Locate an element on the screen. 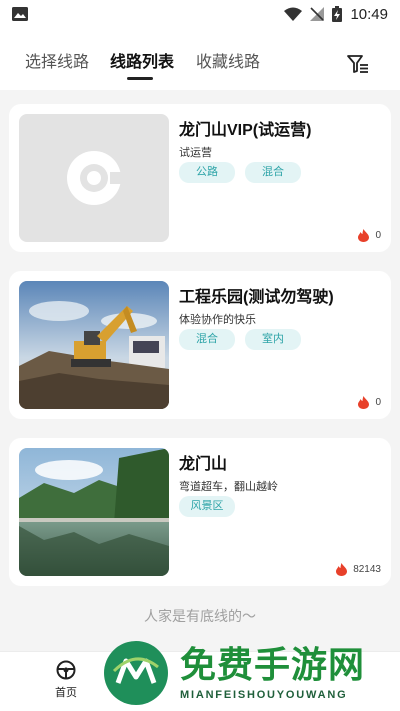 The image size is (400, 711). route-title: 龙门山 is located at coordinates (203, 464).